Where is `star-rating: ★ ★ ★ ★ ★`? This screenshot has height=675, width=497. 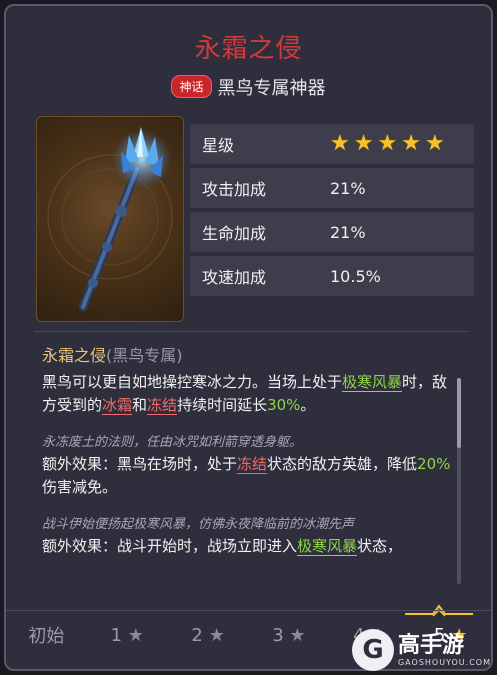 star-rating: ★ ★ ★ ★ ★ is located at coordinates (402, 144).